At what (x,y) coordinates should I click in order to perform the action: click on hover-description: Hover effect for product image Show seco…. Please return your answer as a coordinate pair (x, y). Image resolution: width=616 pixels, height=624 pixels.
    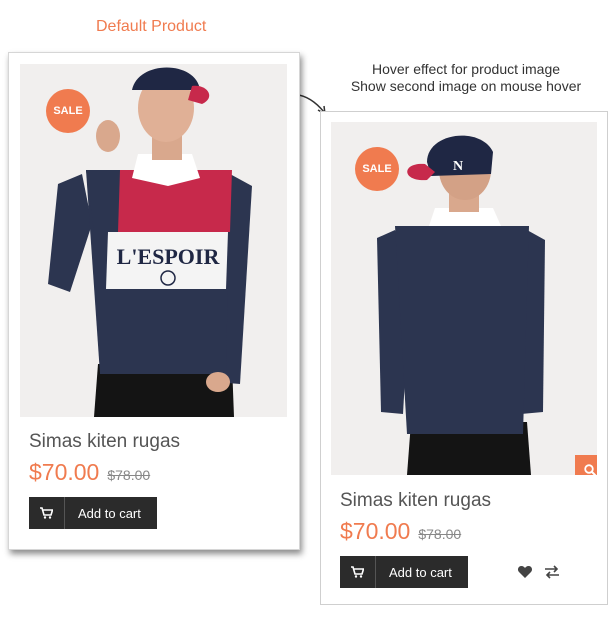
    Looking at the image, I should click on (466, 78).